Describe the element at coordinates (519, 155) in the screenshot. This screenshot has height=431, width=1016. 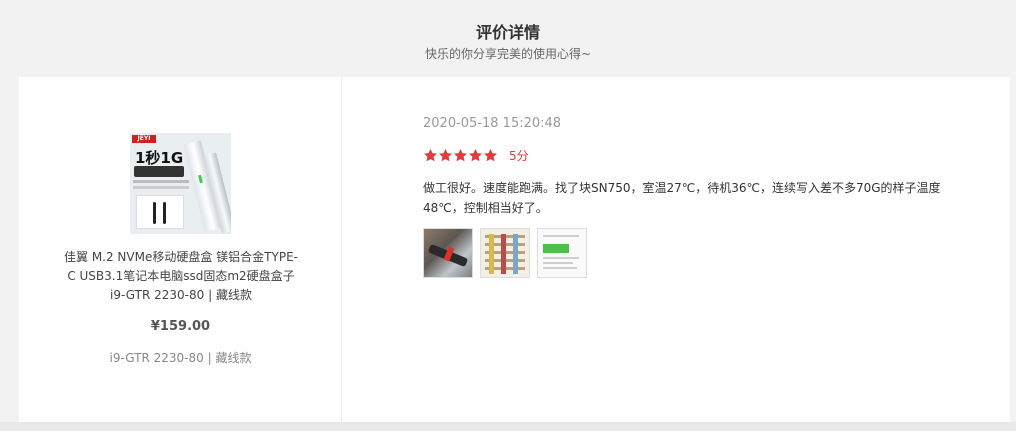
I see `rating-score: 5分` at that location.